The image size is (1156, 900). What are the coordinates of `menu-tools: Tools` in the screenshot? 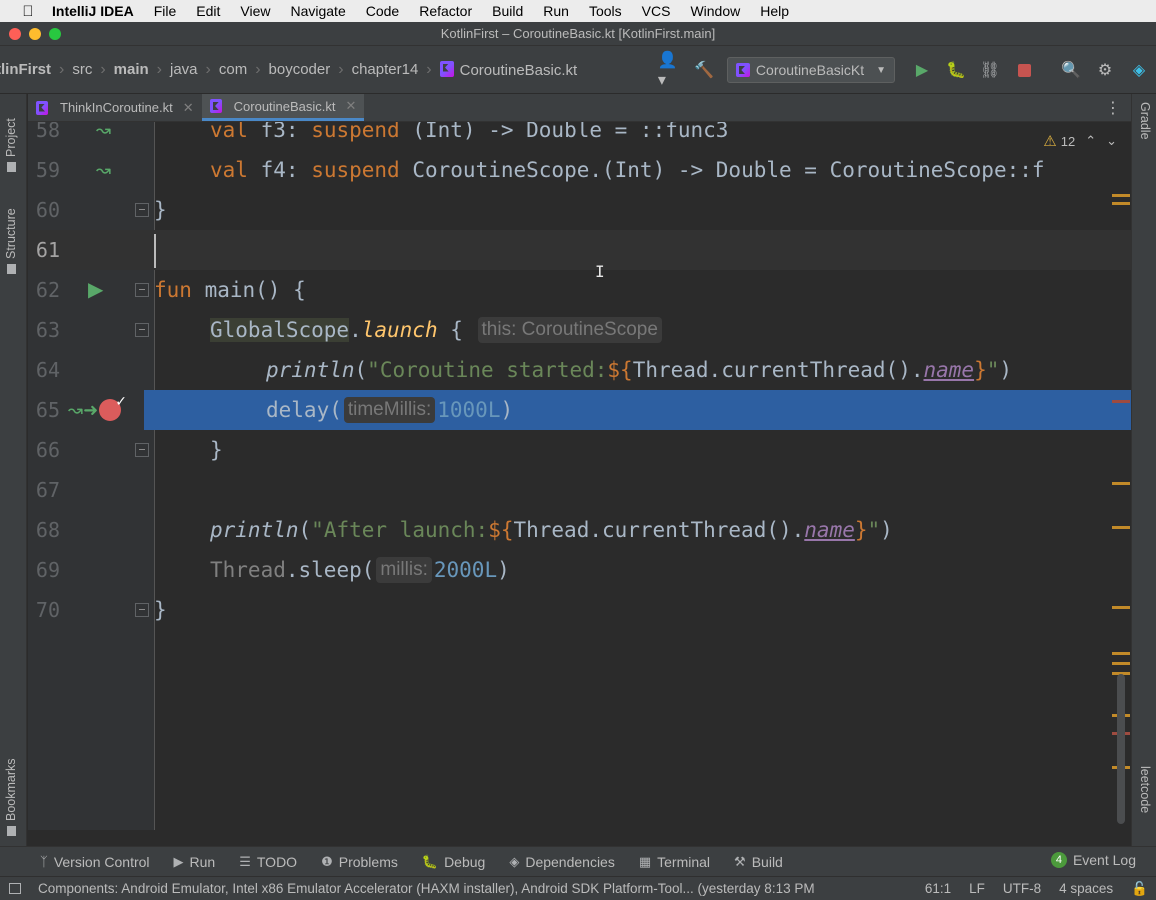 It's located at (605, 11).